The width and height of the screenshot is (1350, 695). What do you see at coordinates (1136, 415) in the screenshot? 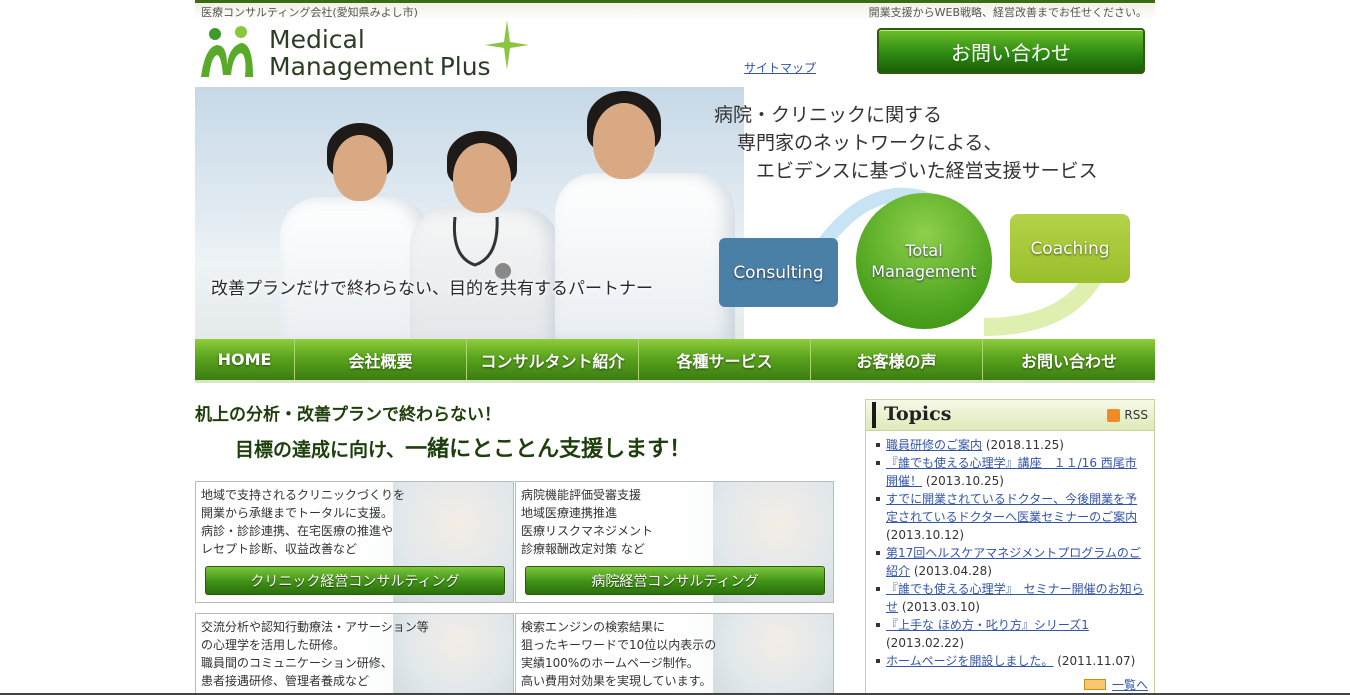
I see `rss-label: RSS` at bounding box center [1136, 415].